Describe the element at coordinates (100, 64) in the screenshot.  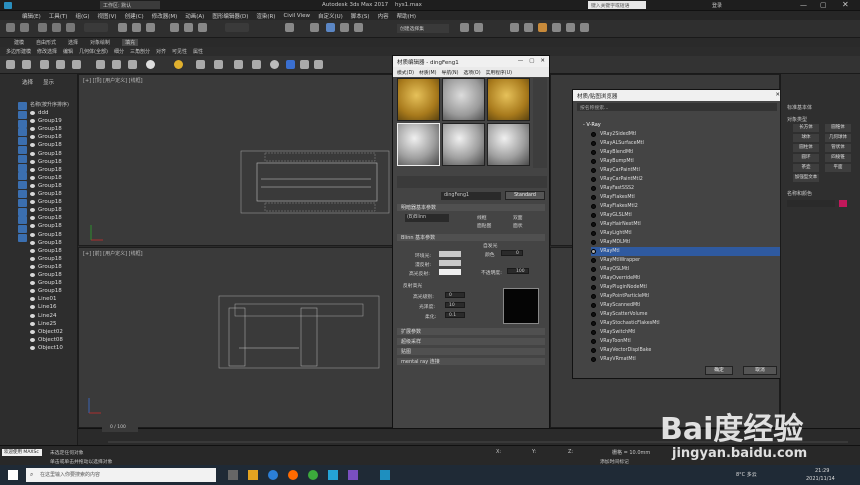
I see `utilities-icon` at that location.